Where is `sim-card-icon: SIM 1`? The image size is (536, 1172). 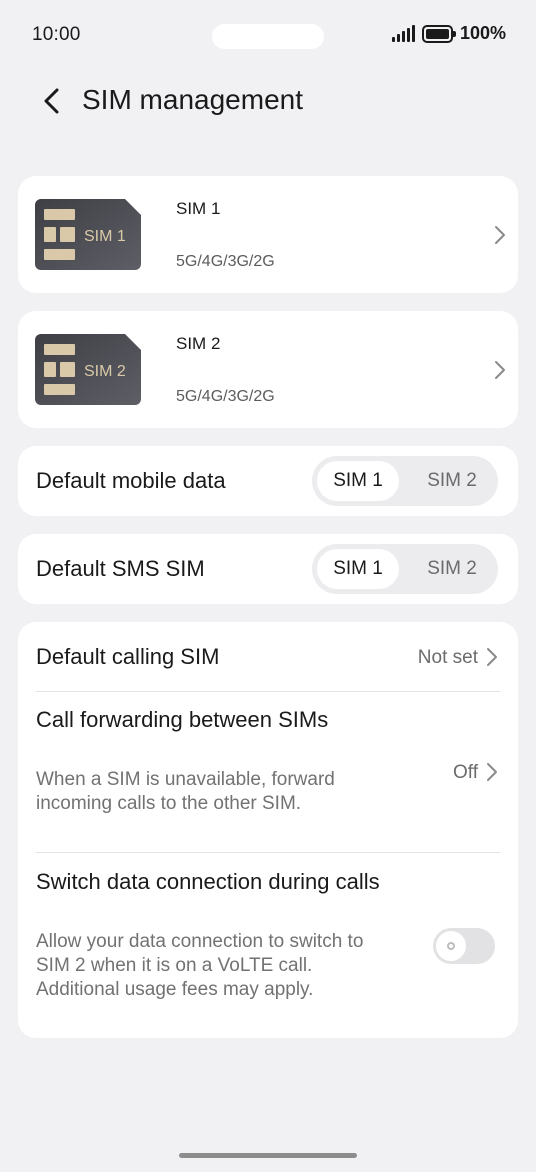 sim-card-icon: SIM 1 is located at coordinates (88, 234).